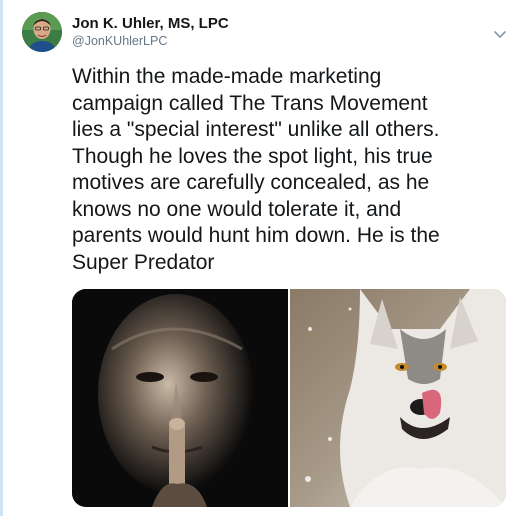  I want to click on avatar, so click(42, 32).